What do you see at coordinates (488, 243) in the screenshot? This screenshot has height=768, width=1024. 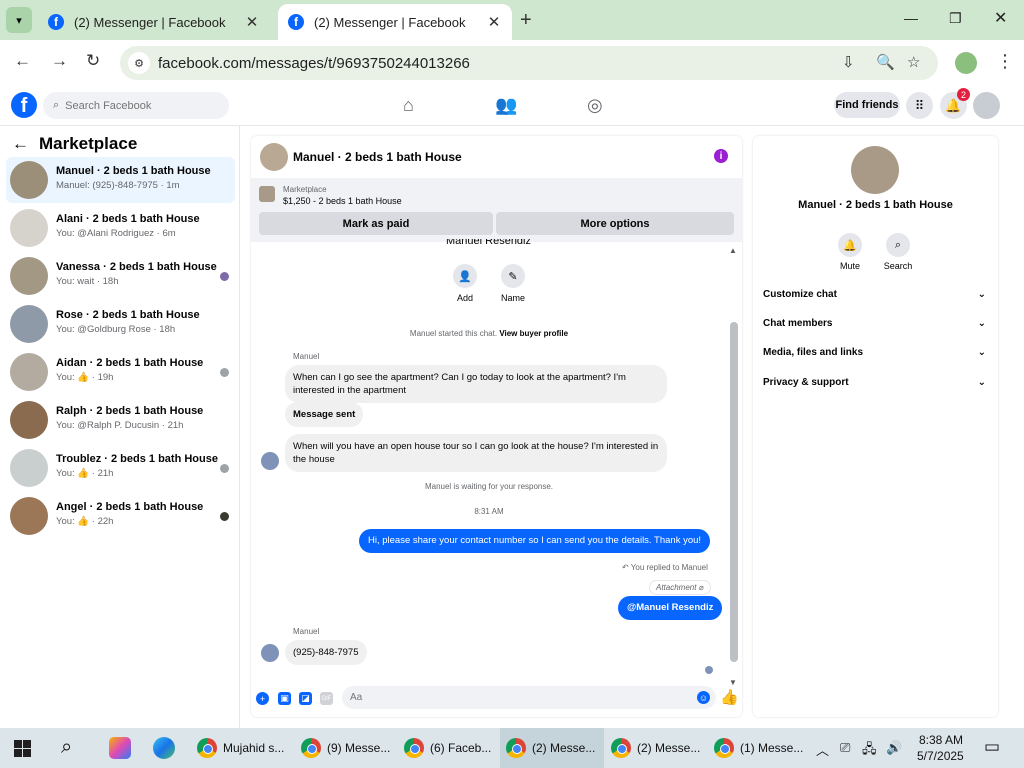 I see `profile-name: Manuel Resendiz` at bounding box center [488, 243].